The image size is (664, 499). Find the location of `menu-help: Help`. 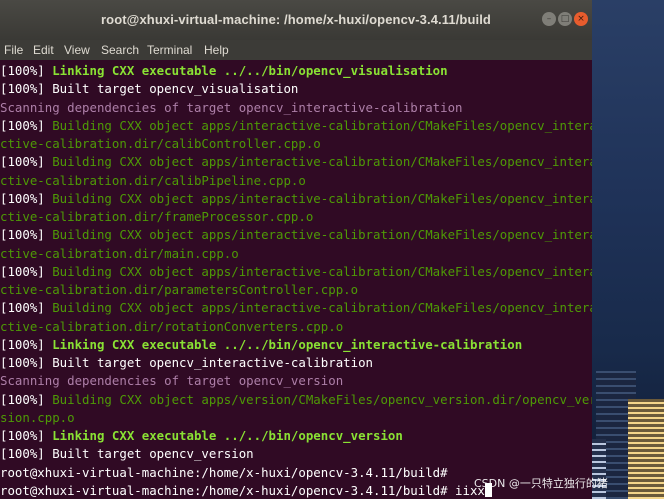

menu-help: Help is located at coordinates (216, 50).